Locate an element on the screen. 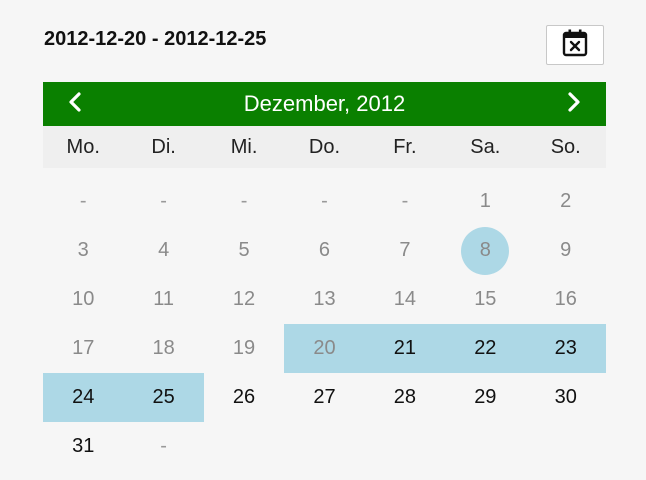 This screenshot has width=646, height=480. day-cell: 9 is located at coordinates (566, 250).